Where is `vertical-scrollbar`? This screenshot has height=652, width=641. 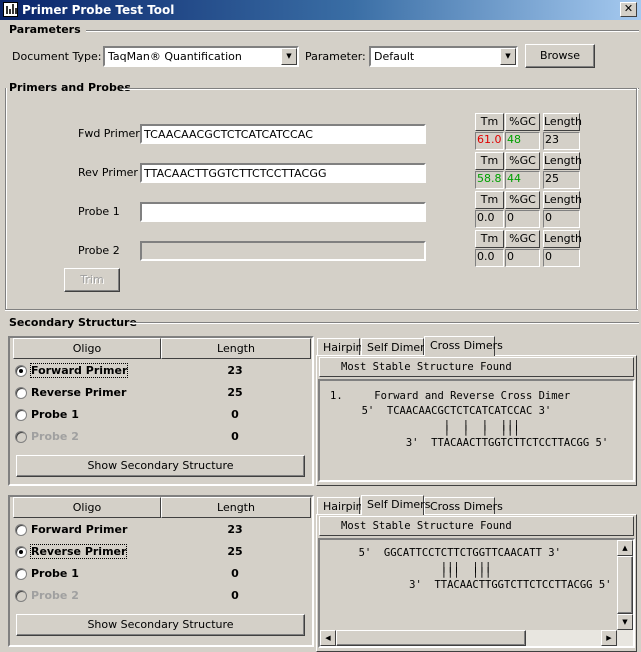 vertical-scrollbar is located at coordinates (625, 593).